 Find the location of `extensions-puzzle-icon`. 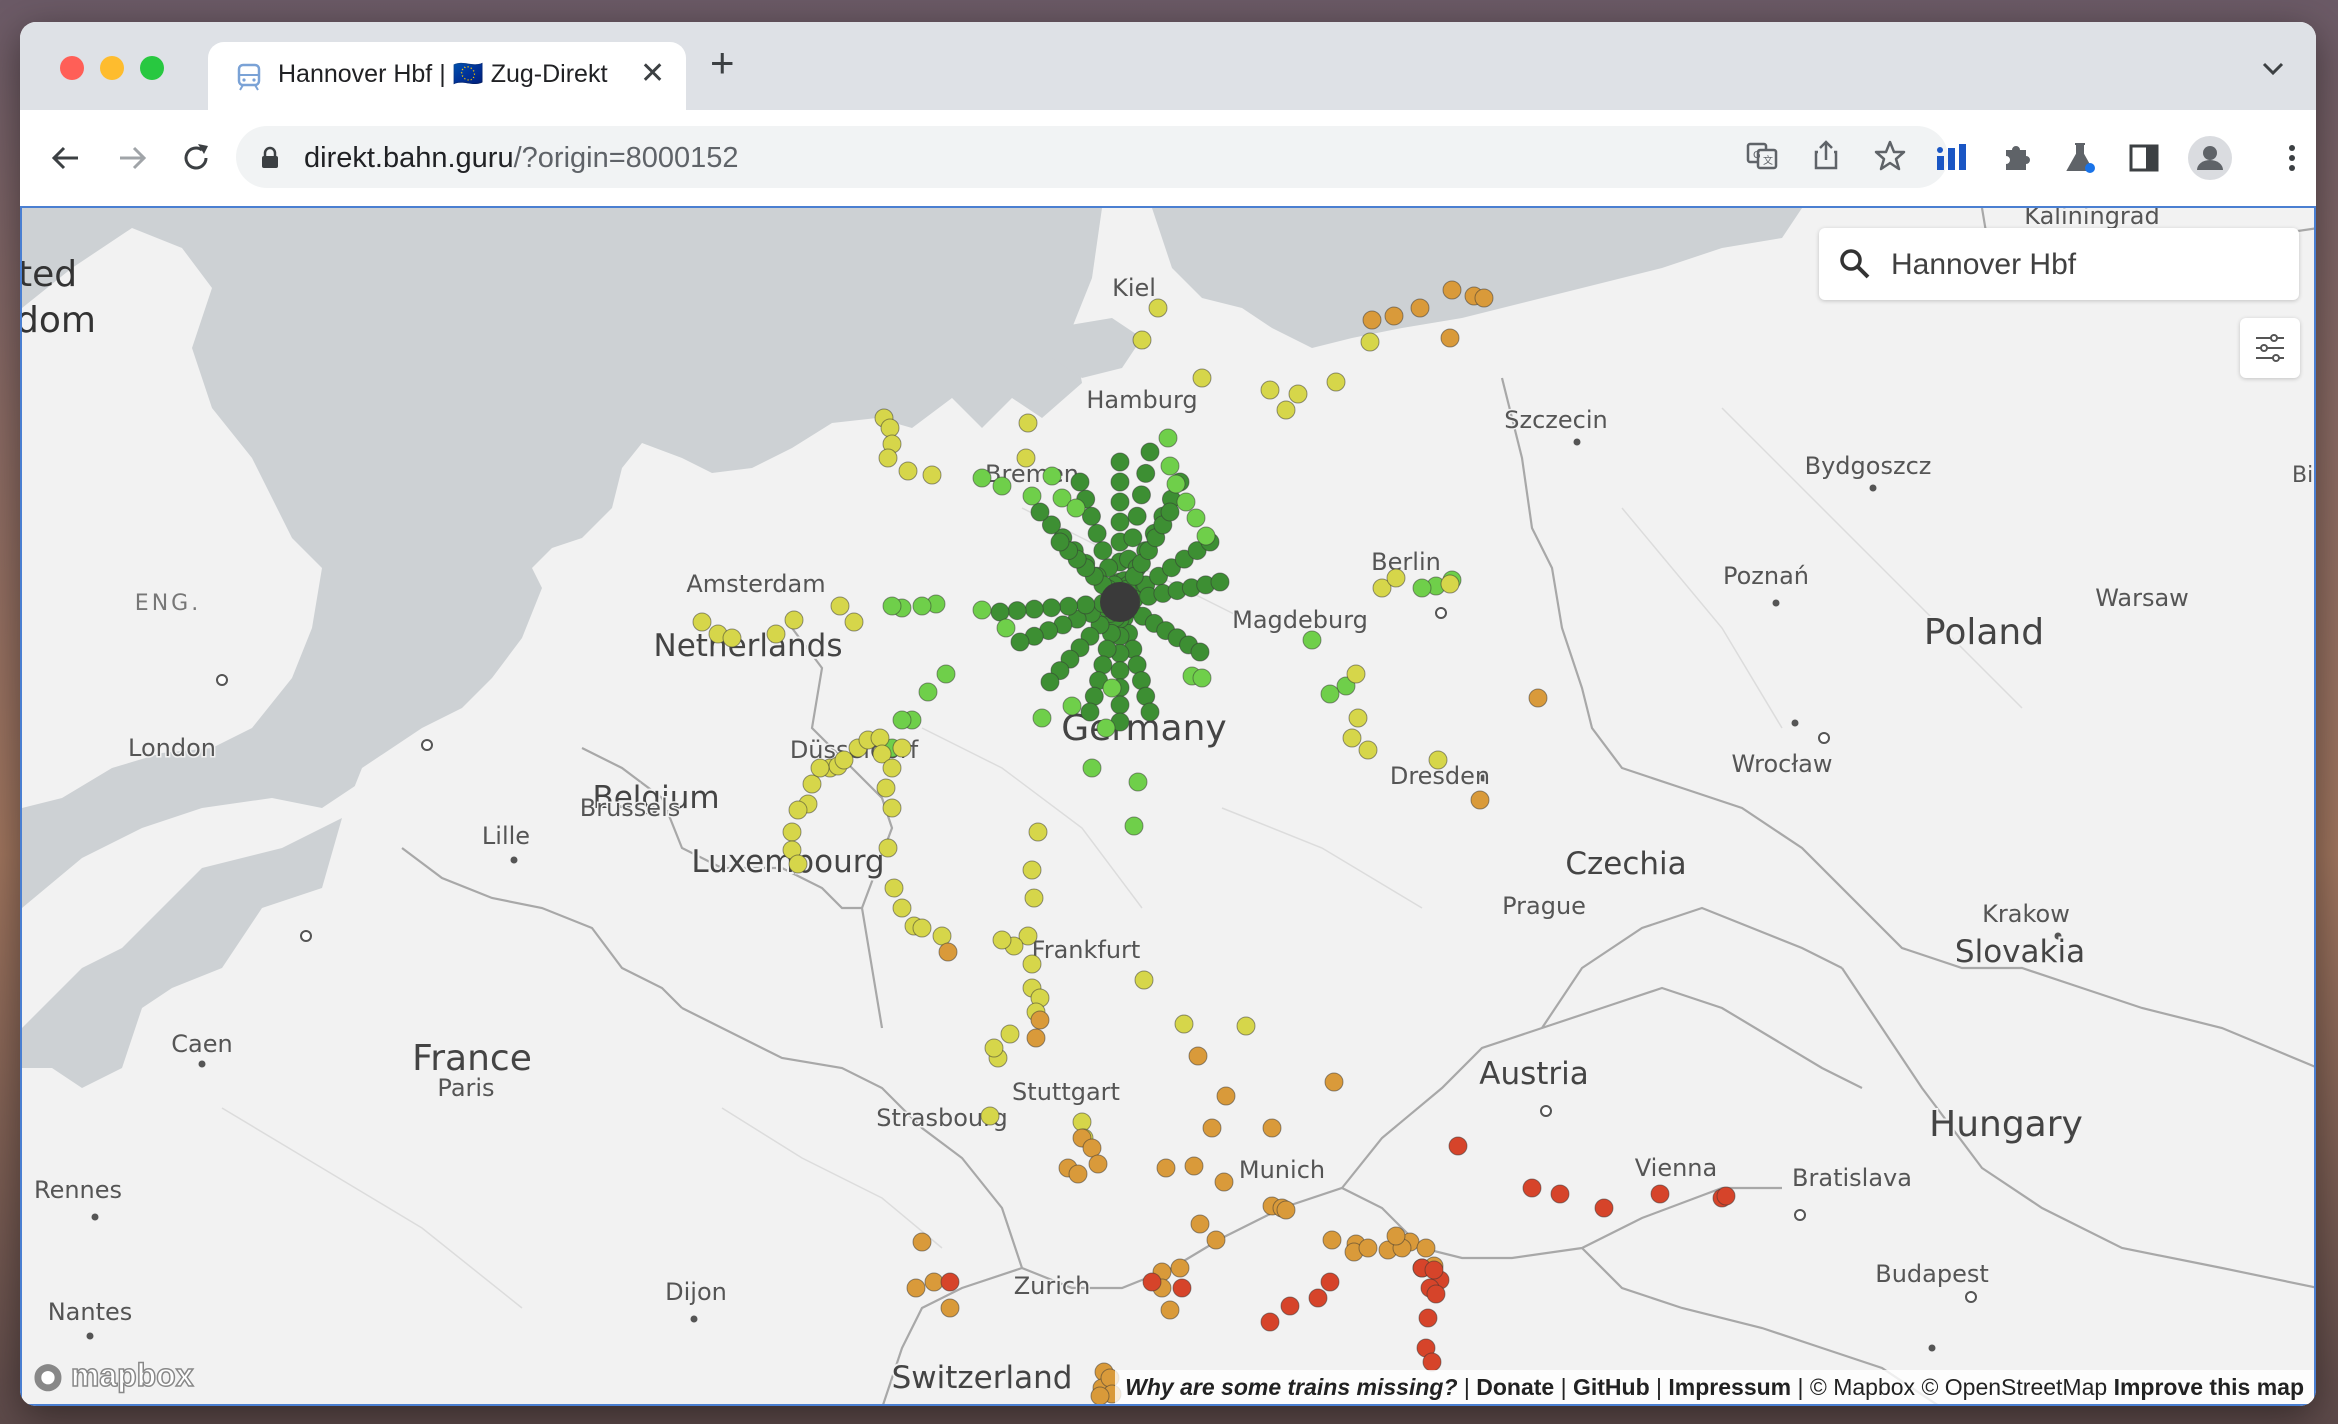

extensions-puzzle-icon is located at coordinates (2016, 158).